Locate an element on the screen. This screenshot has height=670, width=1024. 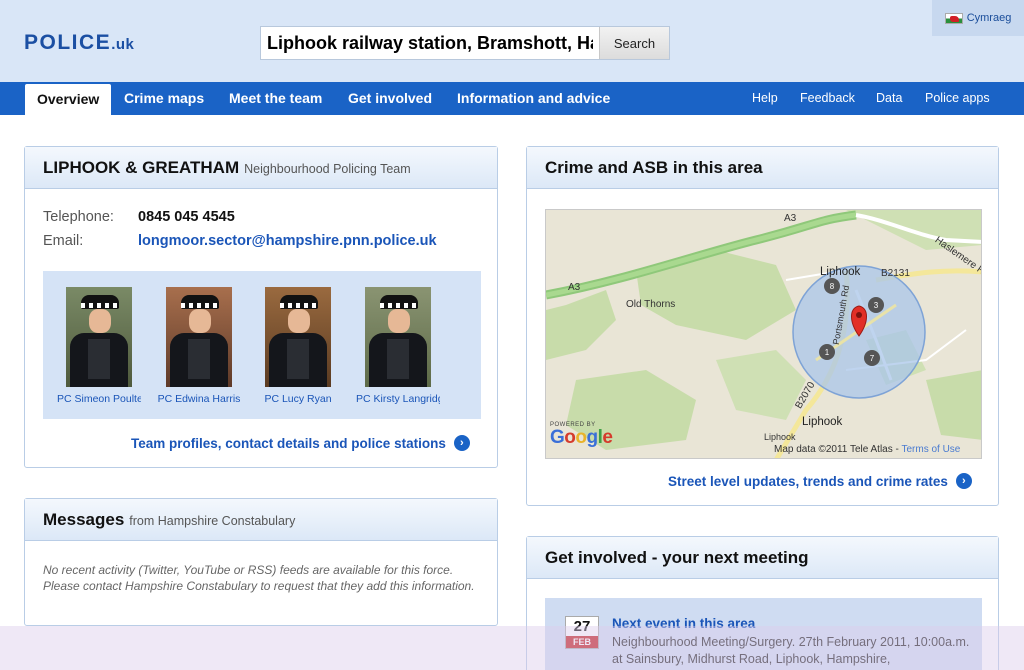
officer-card: PC Simeon Poulter is located at coordinates (99, 346).